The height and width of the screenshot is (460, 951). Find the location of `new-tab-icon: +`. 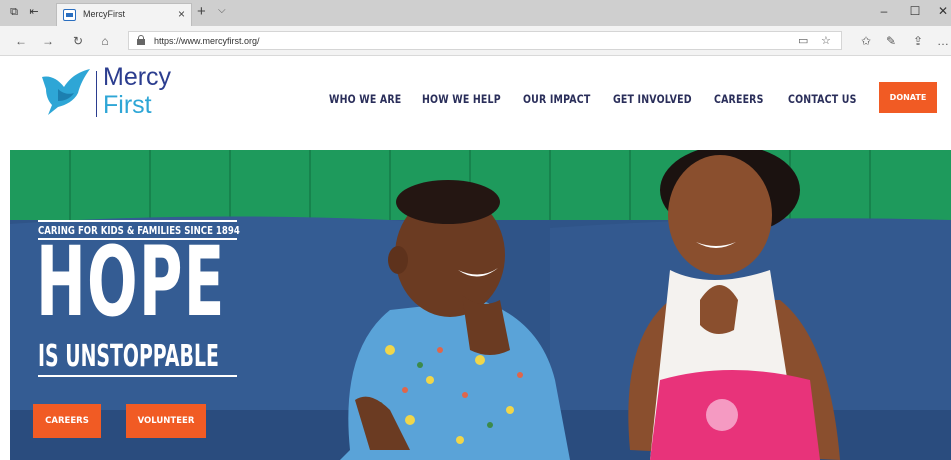

new-tab-icon: + is located at coordinates (201, 11).